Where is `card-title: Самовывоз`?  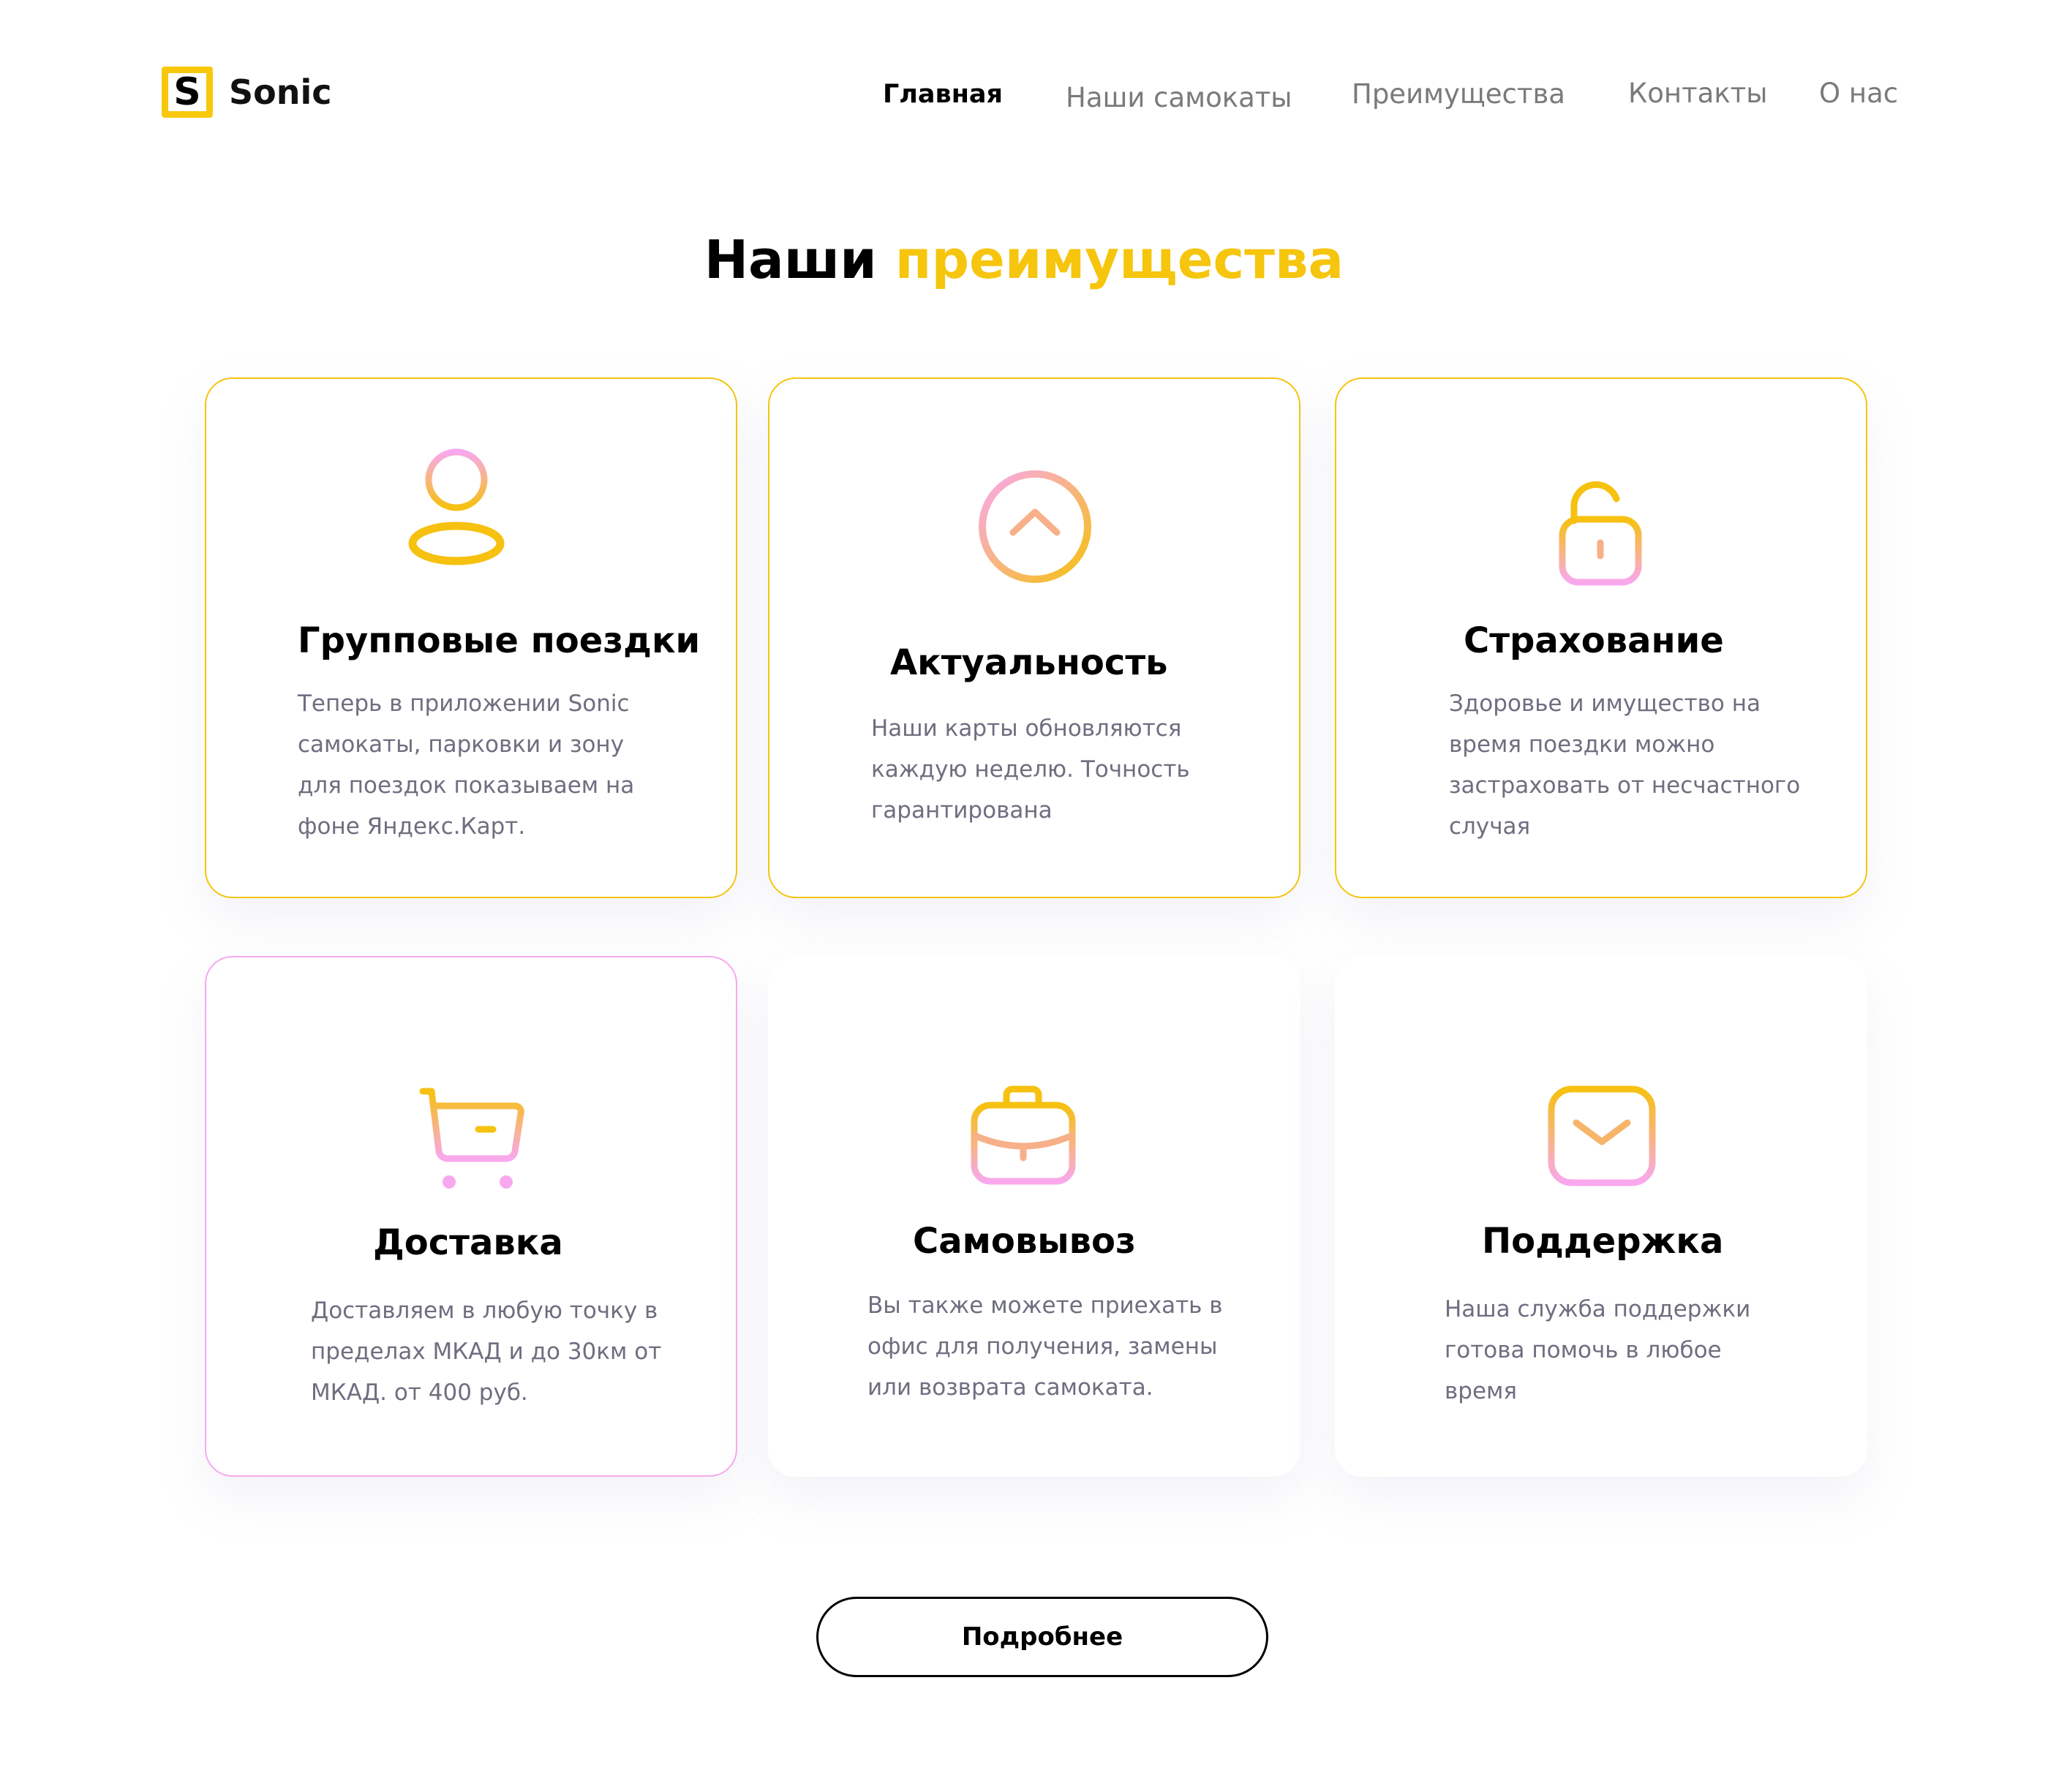 card-title: Самовывоз is located at coordinates (1024, 1241).